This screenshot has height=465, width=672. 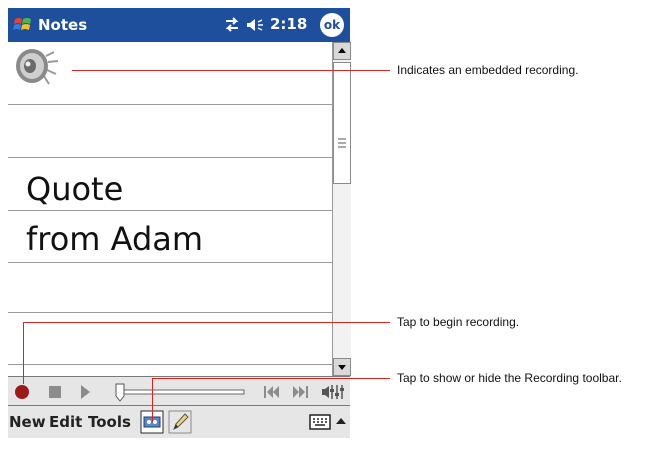 I want to click on record-button, so click(x=22, y=392).